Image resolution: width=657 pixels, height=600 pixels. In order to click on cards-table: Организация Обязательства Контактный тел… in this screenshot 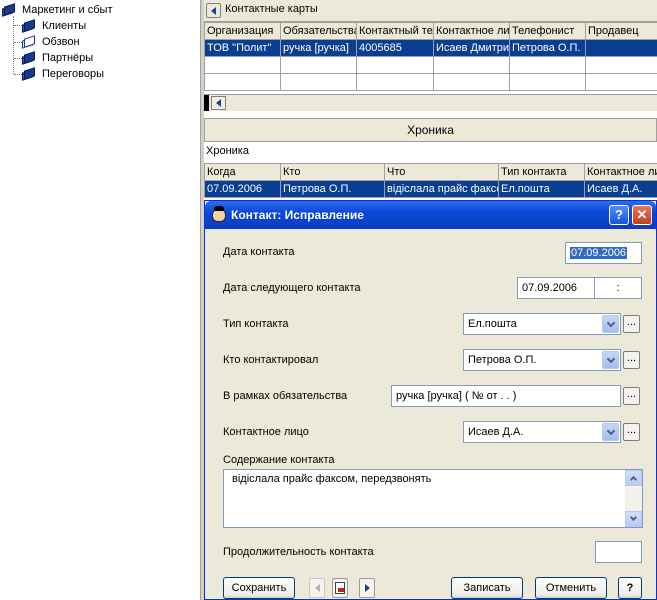, I will do `click(430, 56)`.